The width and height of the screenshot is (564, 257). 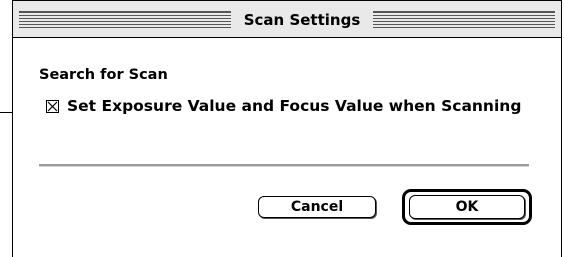 I want to click on title-bar: Scan Settings, so click(x=287, y=19).